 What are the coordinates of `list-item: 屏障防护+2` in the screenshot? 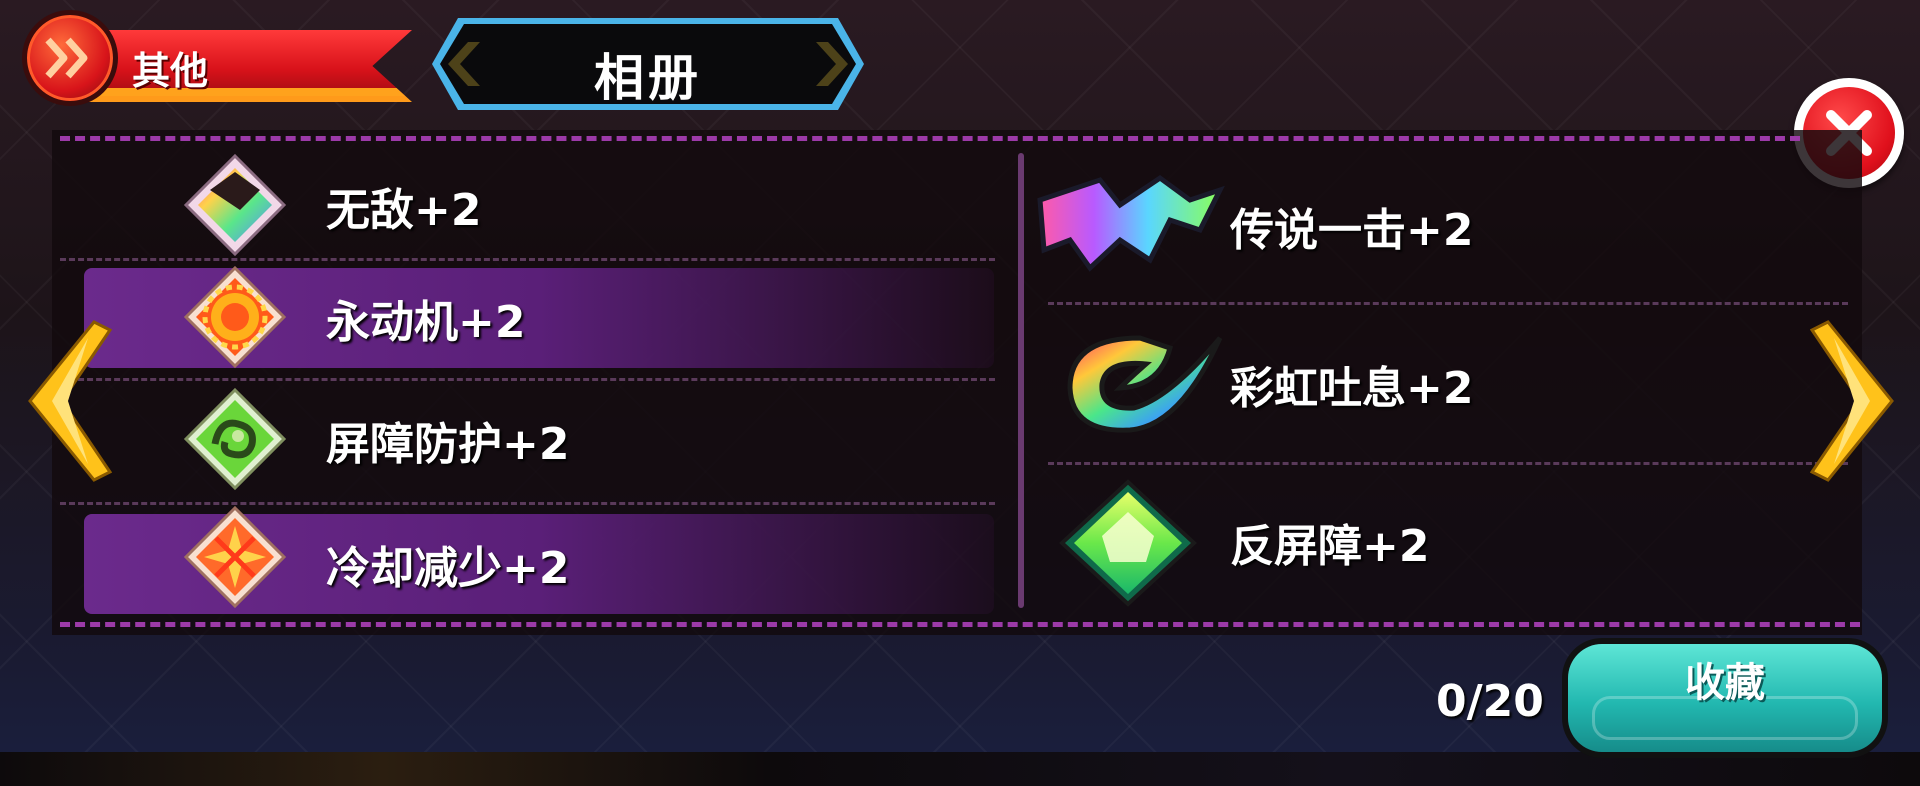 It's located at (539, 439).